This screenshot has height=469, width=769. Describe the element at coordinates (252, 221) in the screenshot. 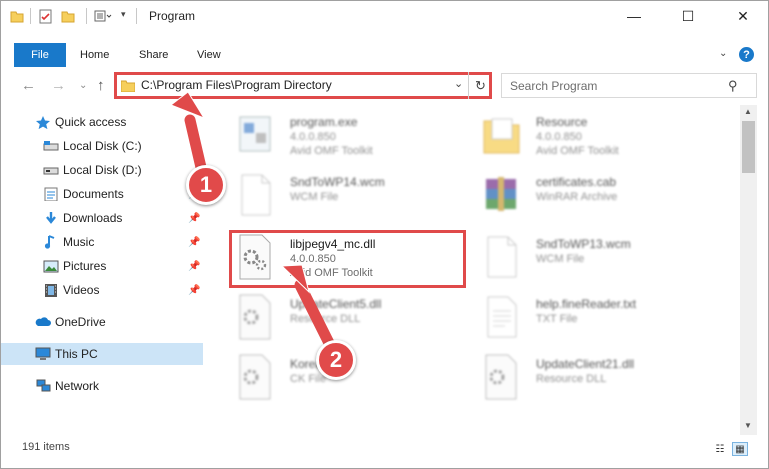

I see `annotation-arrows` at that location.